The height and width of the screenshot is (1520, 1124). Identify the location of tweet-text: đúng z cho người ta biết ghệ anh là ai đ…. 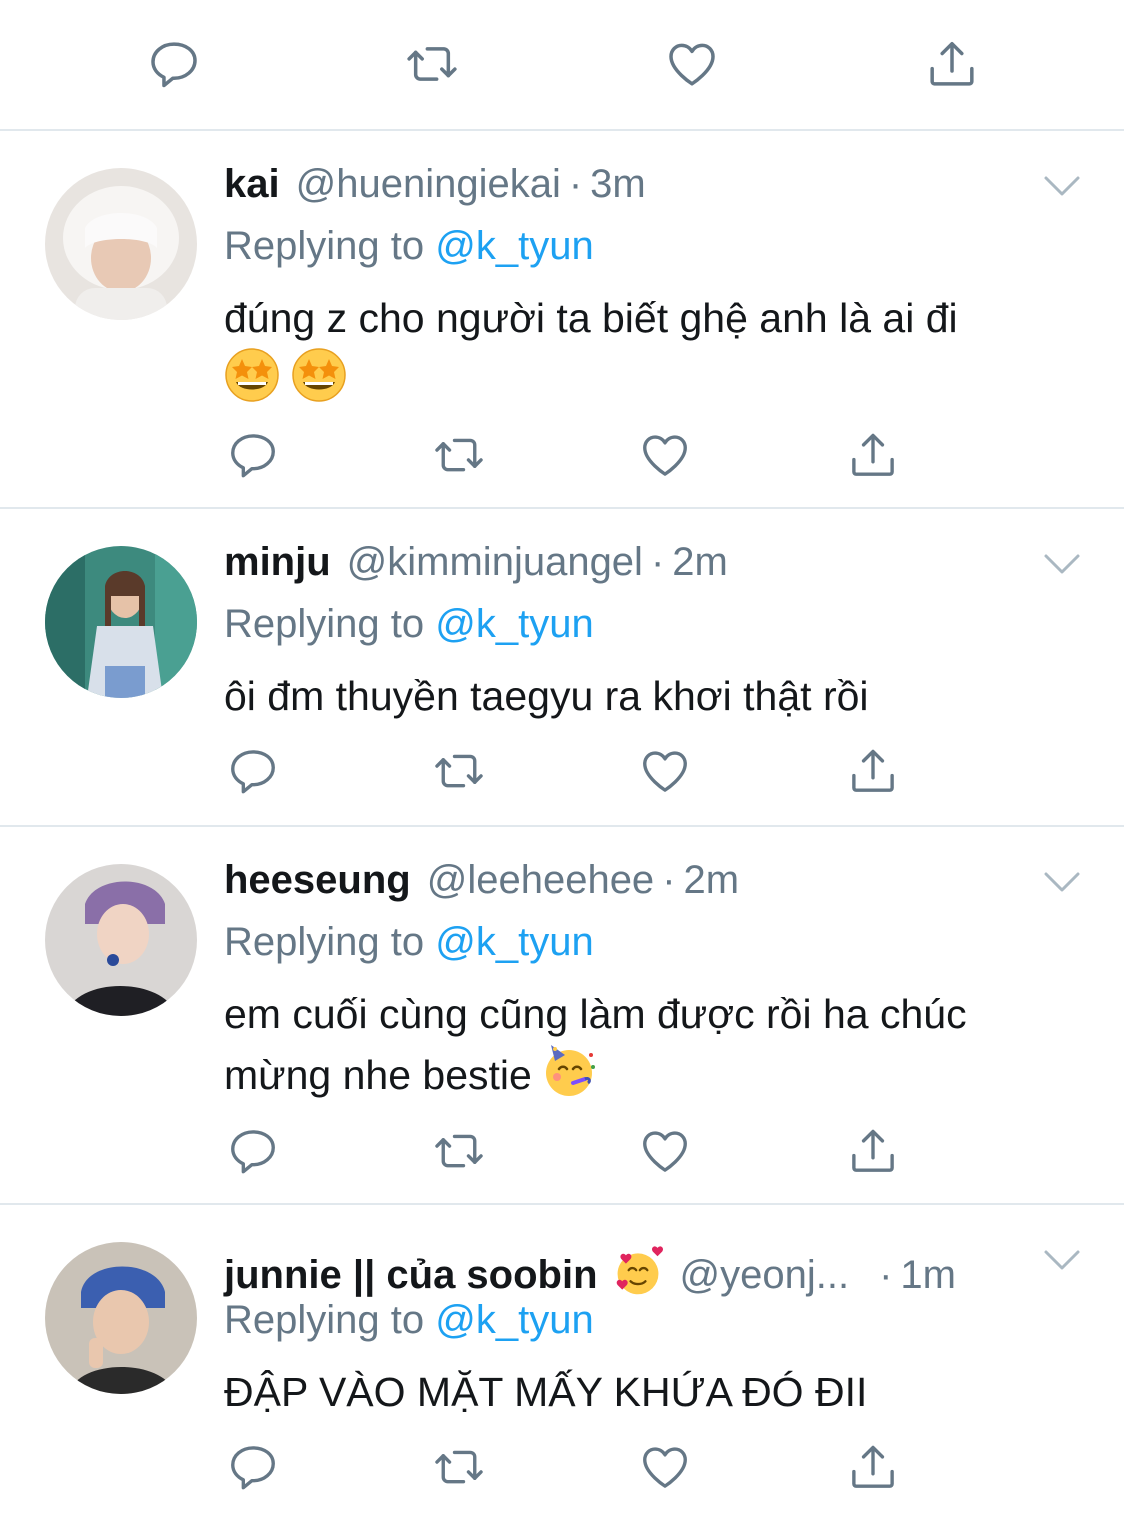
(654, 349).